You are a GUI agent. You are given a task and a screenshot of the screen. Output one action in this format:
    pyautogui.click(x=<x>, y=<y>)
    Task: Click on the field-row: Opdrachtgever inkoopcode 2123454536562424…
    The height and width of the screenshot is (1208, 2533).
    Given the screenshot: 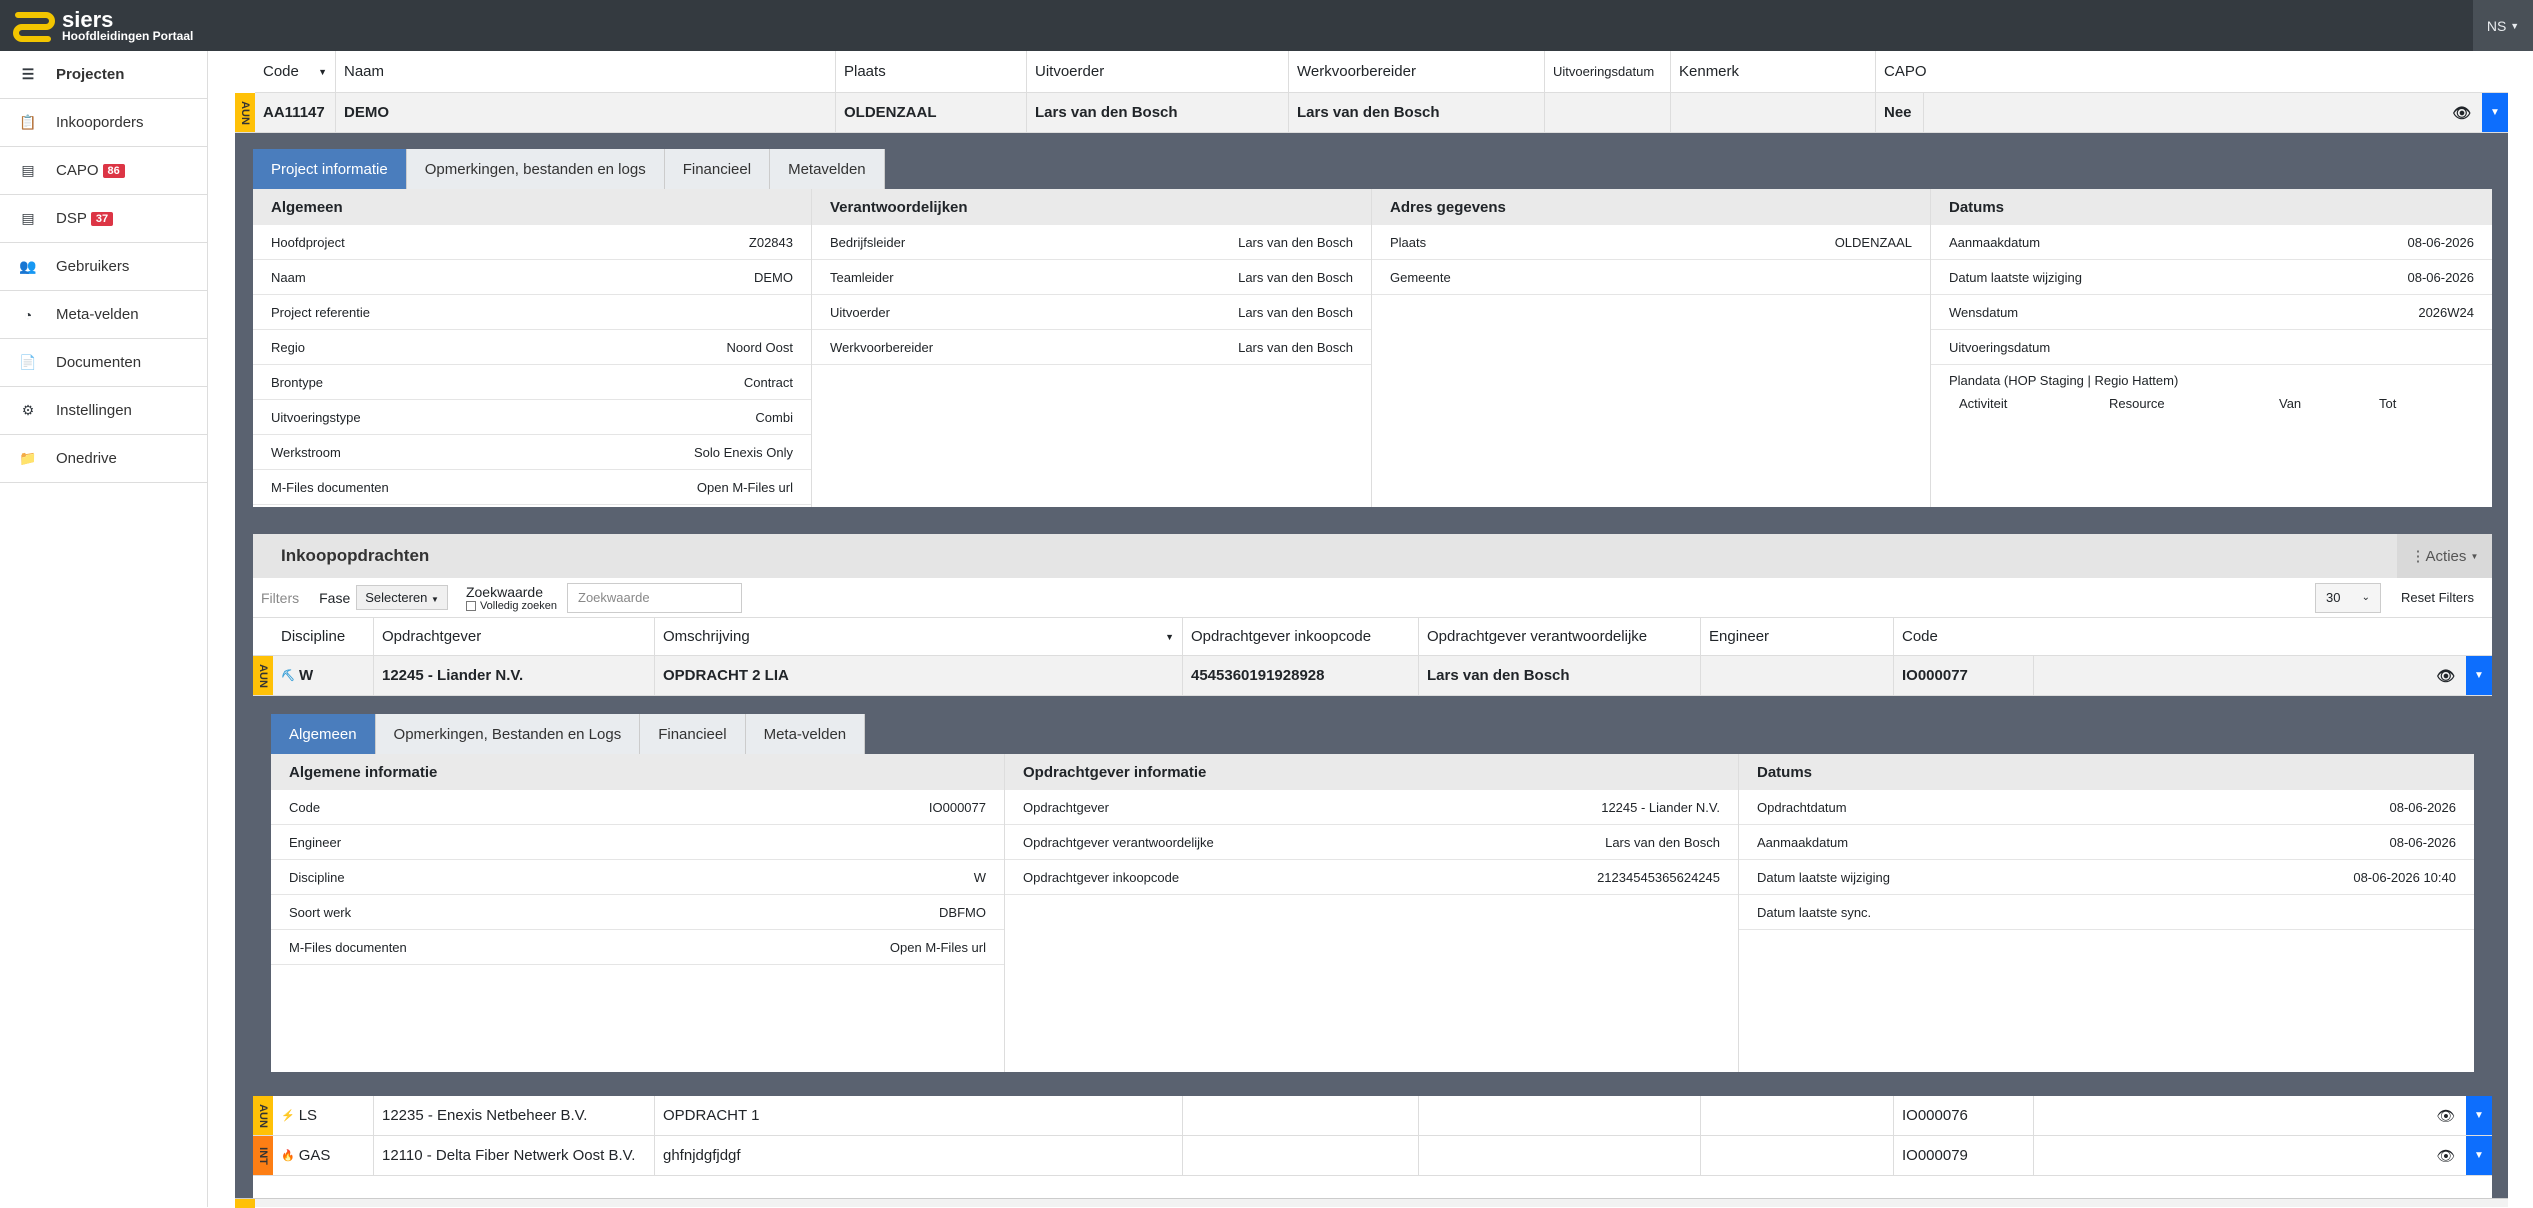 What is the action you would take?
    pyautogui.click(x=1371, y=877)
    